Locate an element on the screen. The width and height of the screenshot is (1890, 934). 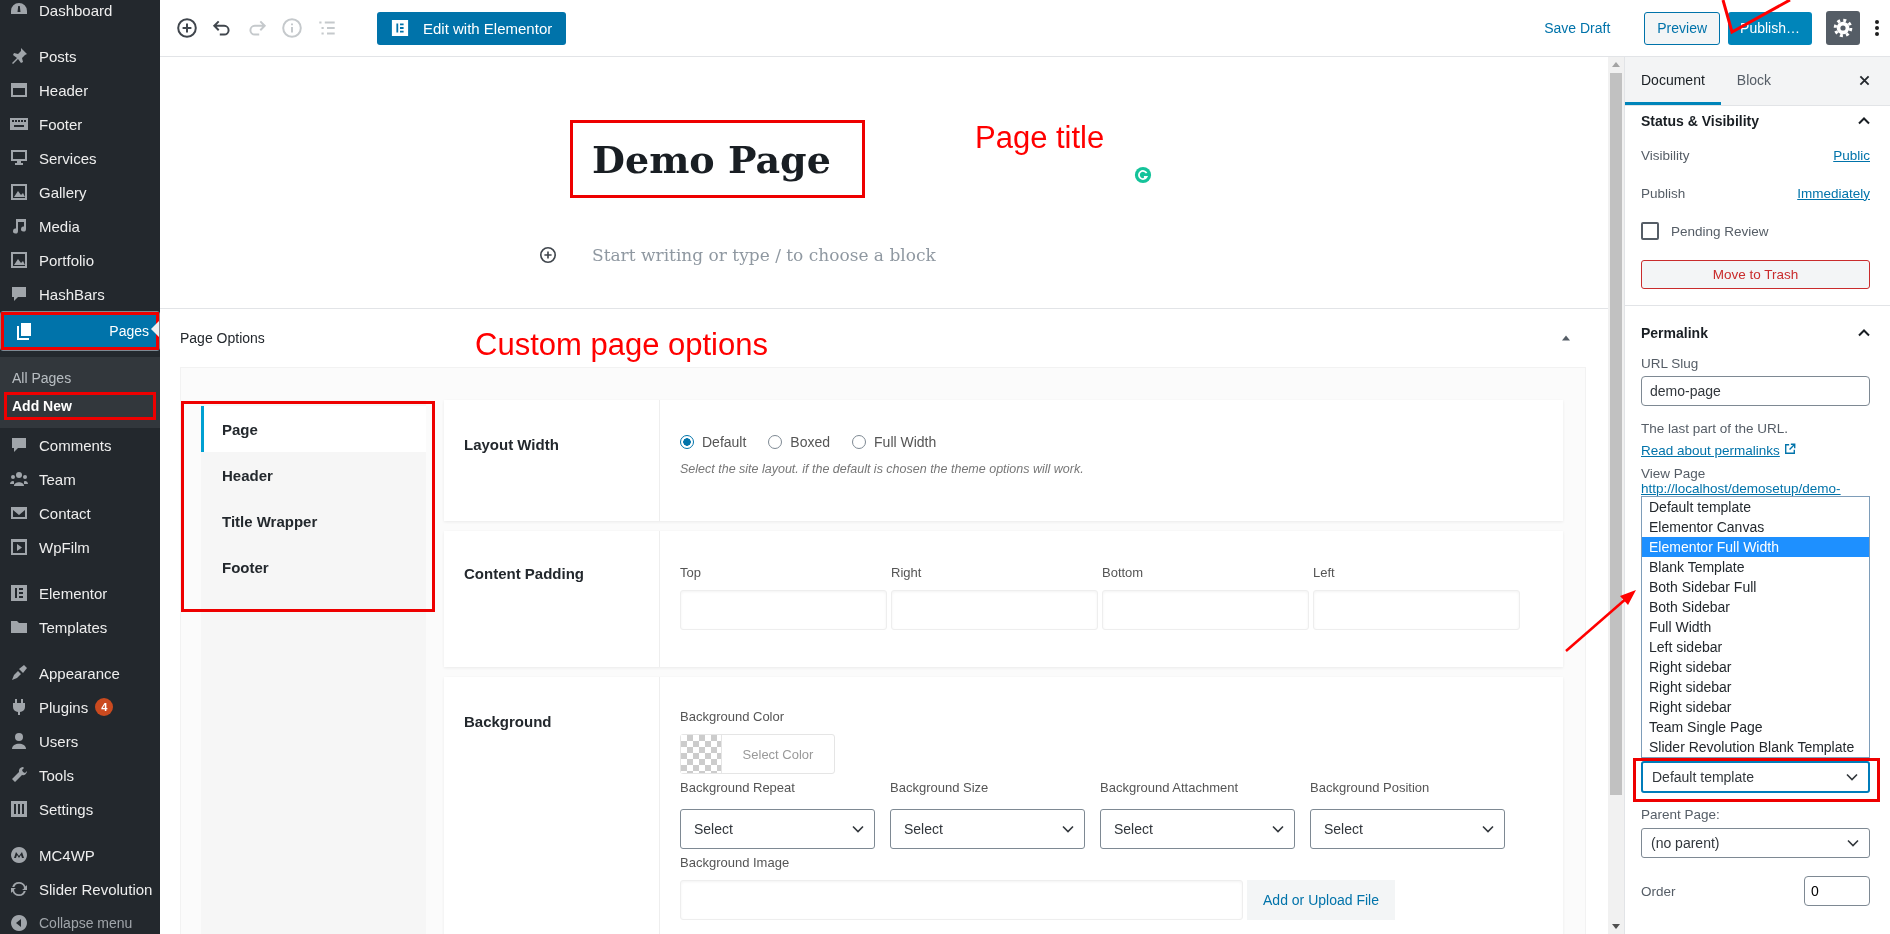
settings-button is located at coordinates (1843, 28).